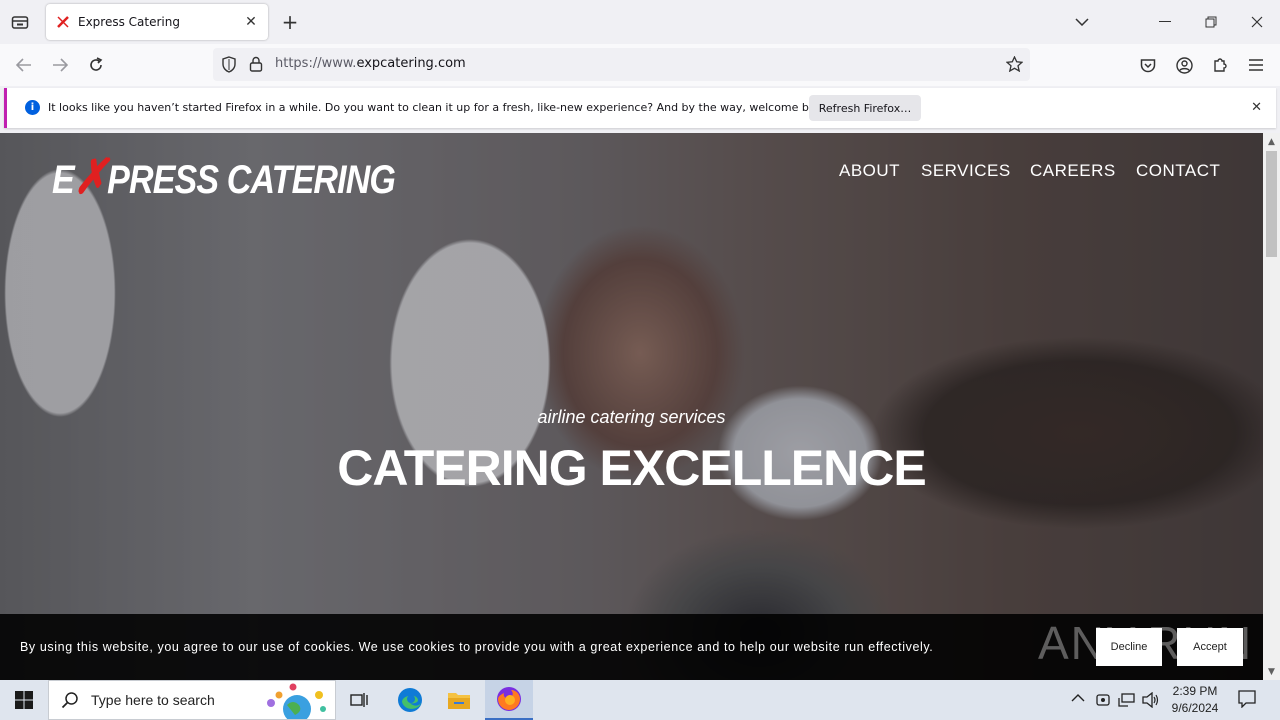 This screenshot has height=720, width=1280. I want to click on new-tab-button: +, so click(290, 22).